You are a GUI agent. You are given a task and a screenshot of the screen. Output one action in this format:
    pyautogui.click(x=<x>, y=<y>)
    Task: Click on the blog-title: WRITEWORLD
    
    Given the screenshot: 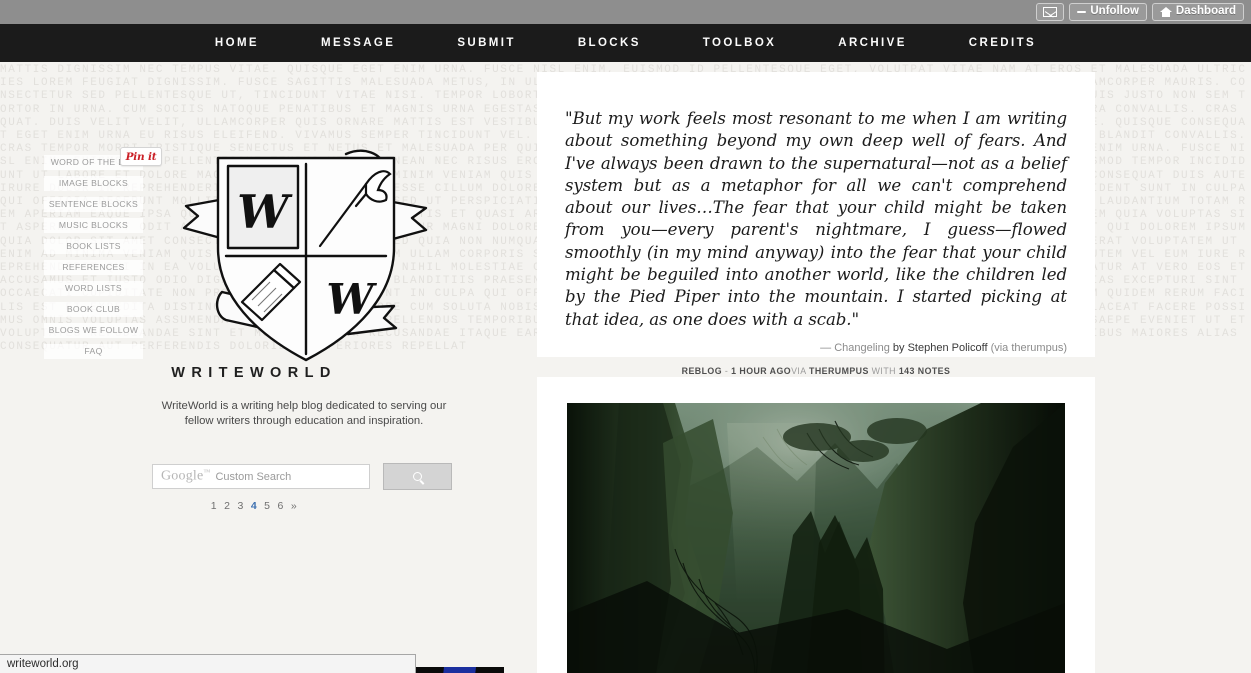 What is the action you would take?
    pyautogui.click(x=254, y=373)
    